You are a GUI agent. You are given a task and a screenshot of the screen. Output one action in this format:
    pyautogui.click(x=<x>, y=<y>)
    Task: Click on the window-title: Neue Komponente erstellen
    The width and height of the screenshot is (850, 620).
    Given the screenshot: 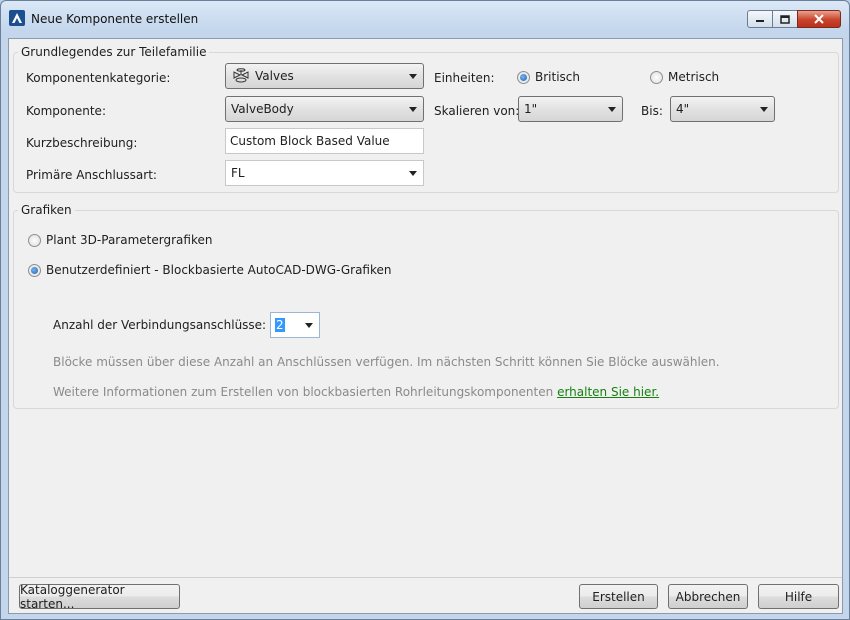 What is the action you would take?
    pyautogui.click(x=115, y=19)
    